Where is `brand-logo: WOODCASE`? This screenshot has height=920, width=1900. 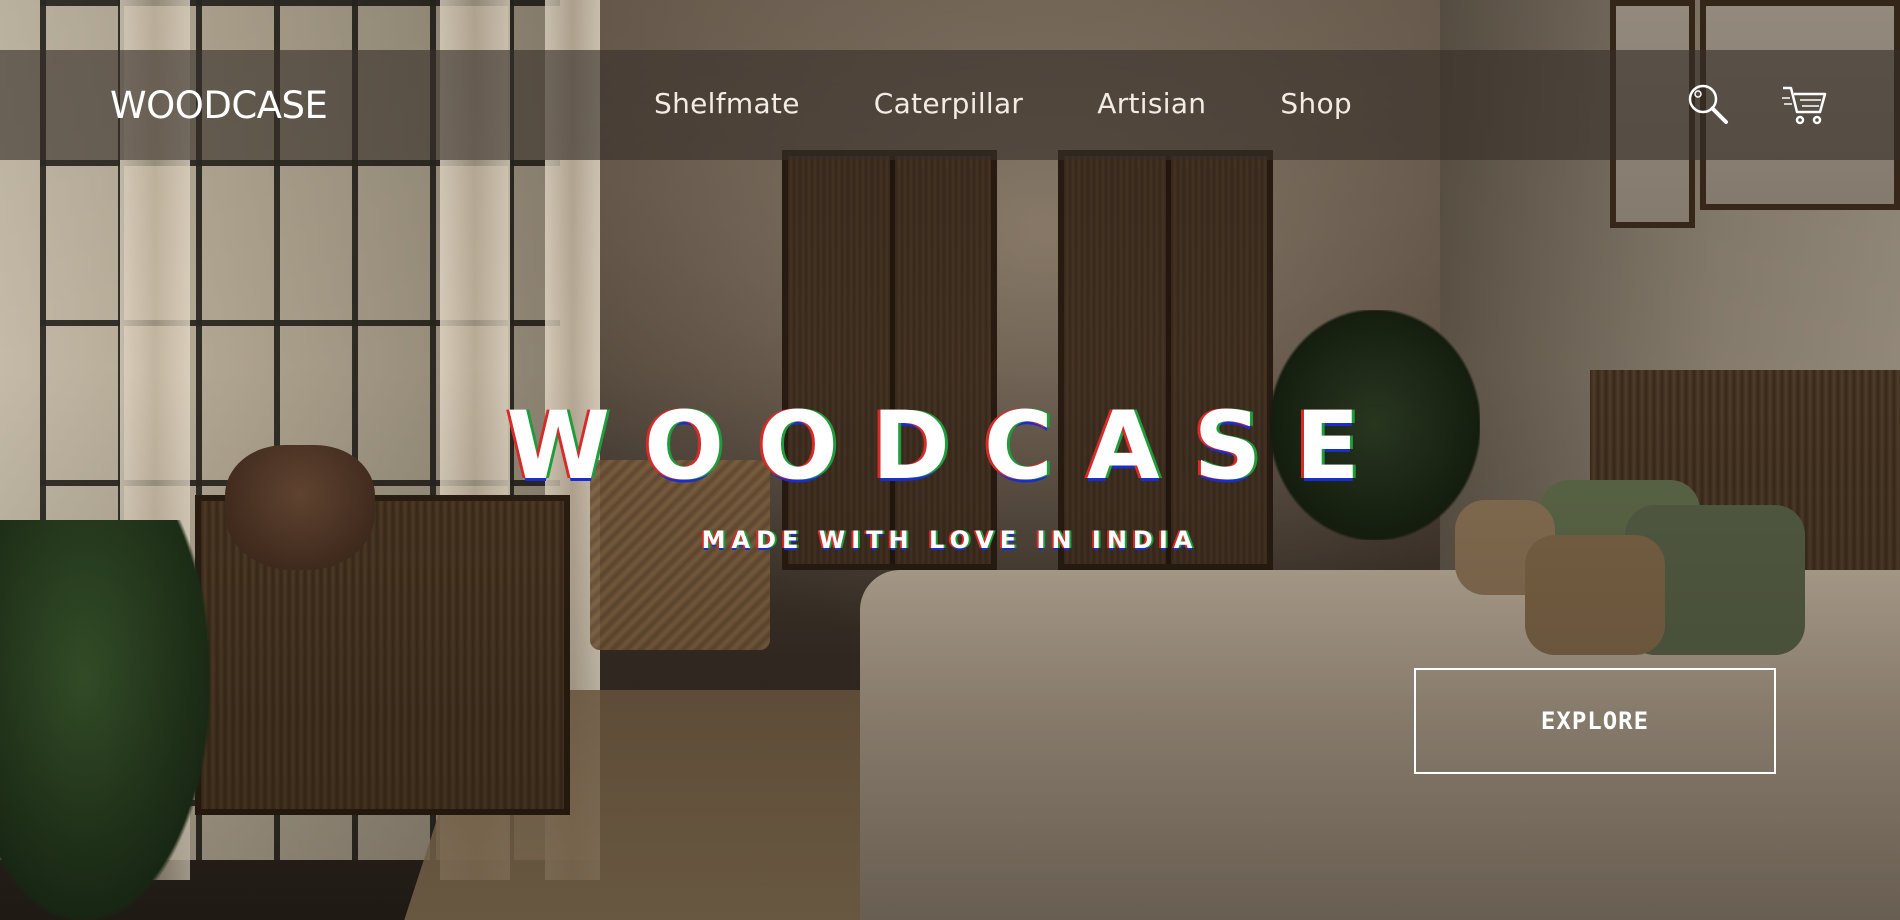 brand-logo: WOODCASE is located at coordinates (219, 105).